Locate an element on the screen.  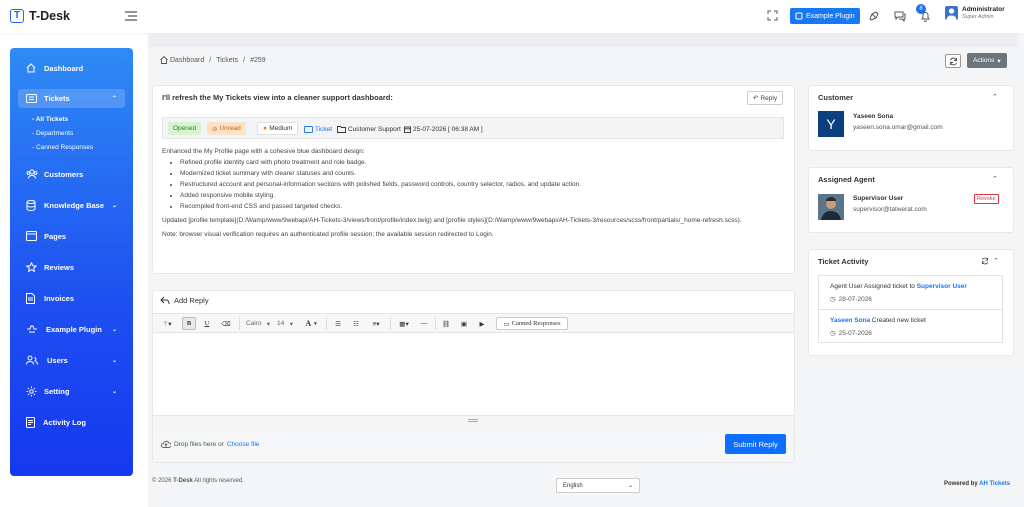
reply-button: ↶ Reply is located at coordinates (765, 98).